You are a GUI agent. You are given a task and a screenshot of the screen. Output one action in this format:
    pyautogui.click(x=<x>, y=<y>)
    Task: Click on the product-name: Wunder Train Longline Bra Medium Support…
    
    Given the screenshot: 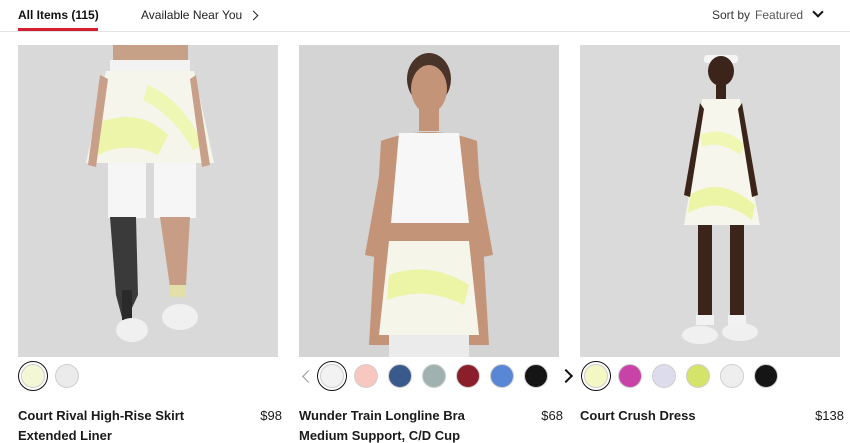 What is the action you would take?
    pyautogui.click(x=382, y=424)
    